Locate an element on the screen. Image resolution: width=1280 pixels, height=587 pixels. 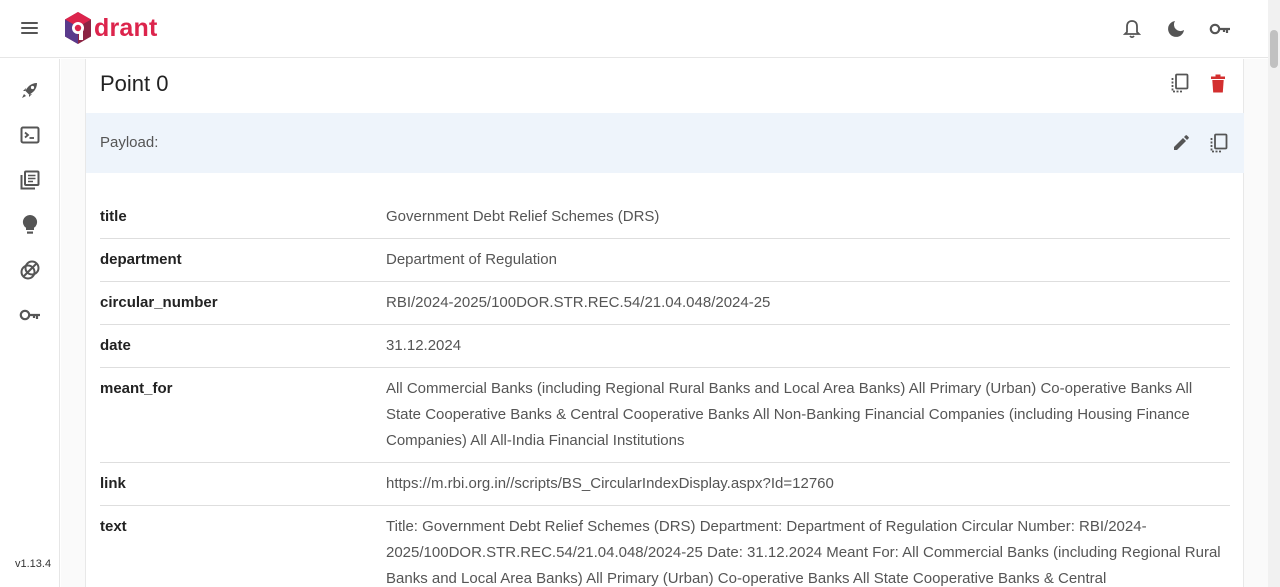
bell-icon is located at coordinates (1132, 29).